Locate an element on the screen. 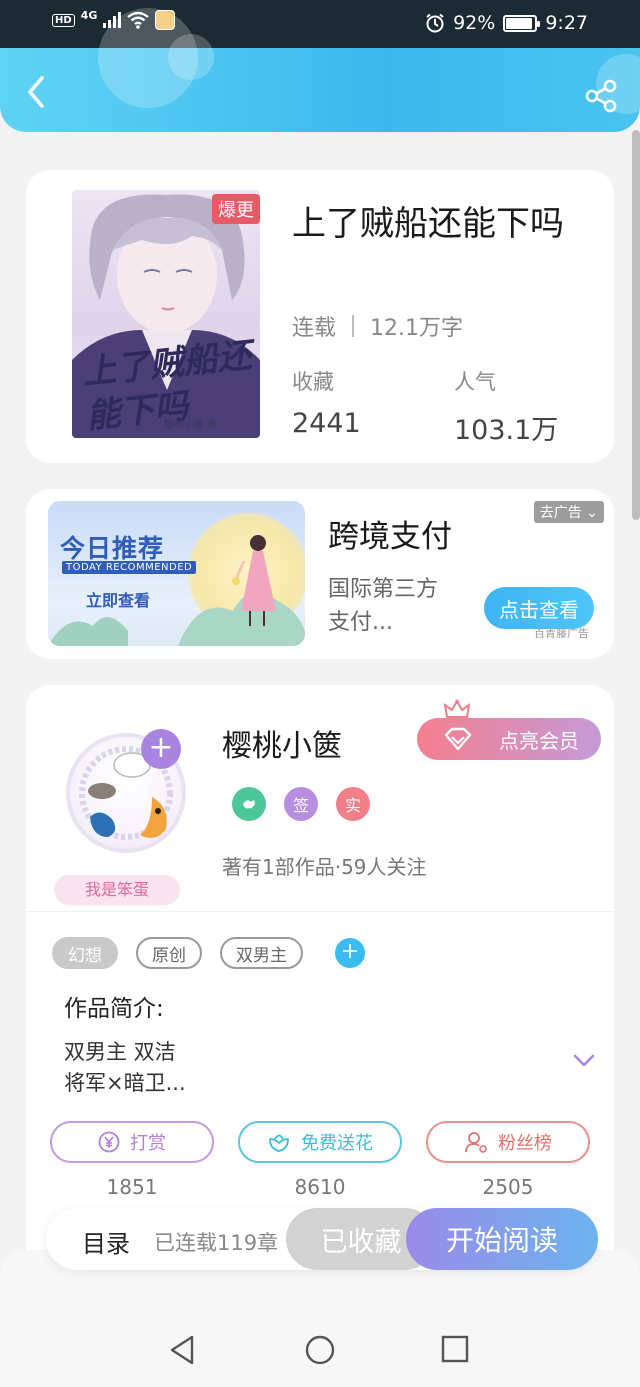  status-bar: HD 4G 92% 9:27 is located at coordinates (320, 24).